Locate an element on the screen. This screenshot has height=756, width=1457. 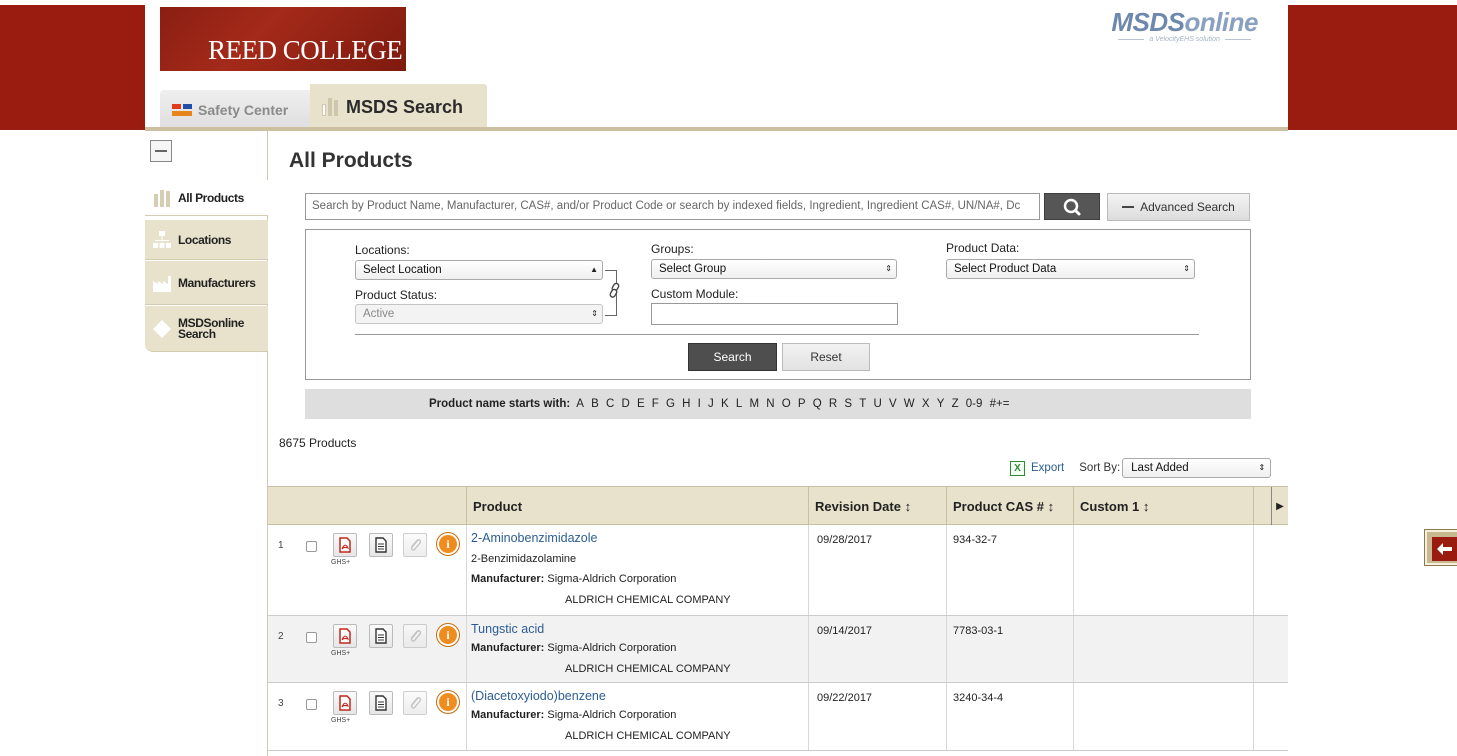
product-cas: 934-32-7 is located at coordinates (975, 540).